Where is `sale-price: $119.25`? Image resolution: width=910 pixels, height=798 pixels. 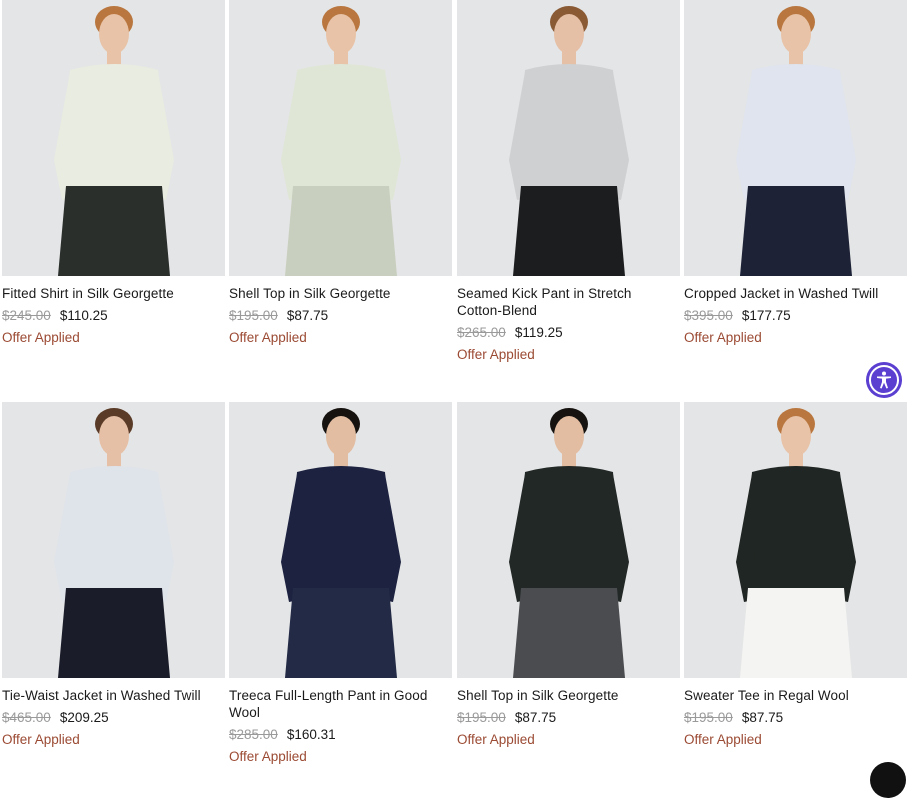 sale-price: $119.25 is located at coordinates (538, 332).